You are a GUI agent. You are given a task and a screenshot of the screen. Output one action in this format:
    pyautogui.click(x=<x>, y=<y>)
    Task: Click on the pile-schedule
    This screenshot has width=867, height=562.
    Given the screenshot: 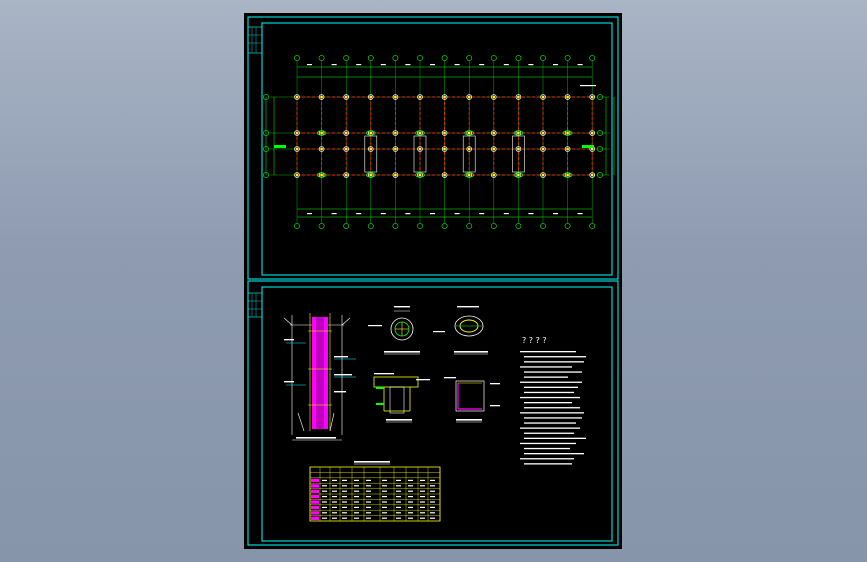 What is the action you would take?
    pyautogui.click(x=375, y=491)
    